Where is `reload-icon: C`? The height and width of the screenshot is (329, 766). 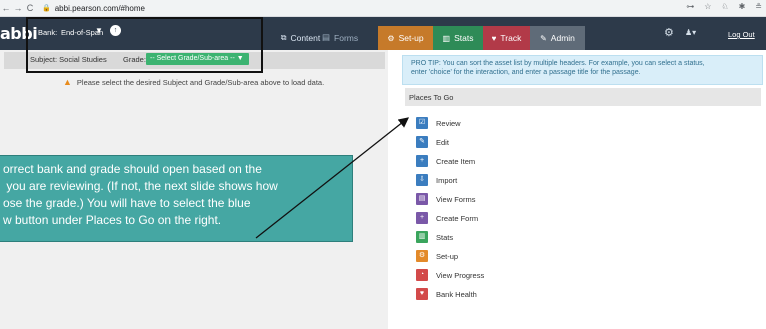 reload-icon: C is located at coordinates (30, 8).